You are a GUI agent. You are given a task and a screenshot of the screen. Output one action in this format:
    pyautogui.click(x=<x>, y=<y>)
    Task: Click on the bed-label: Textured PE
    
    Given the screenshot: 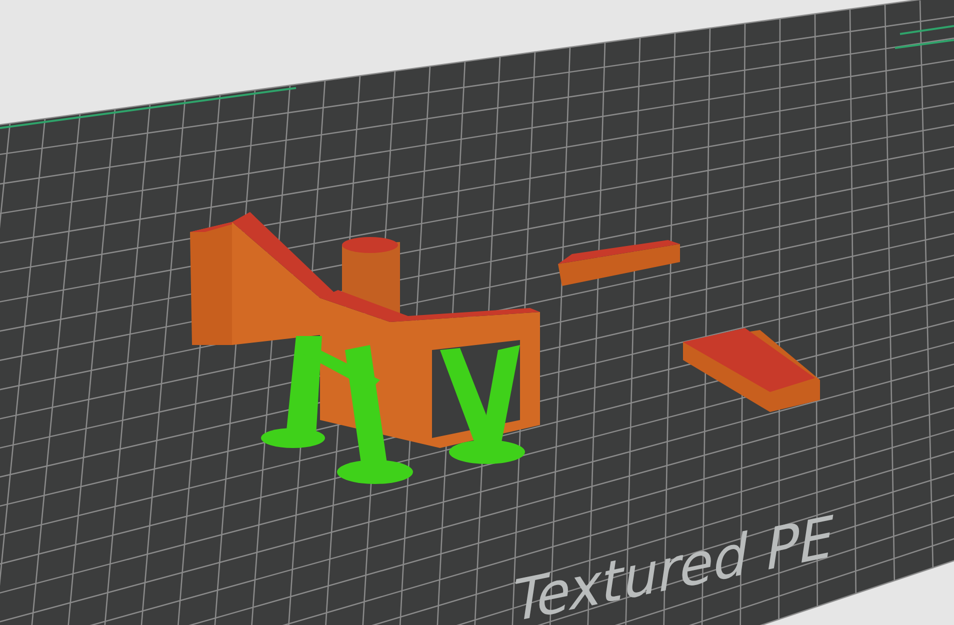 What is the action you would take?
    pyautogui.click(x=674, y=563)
    